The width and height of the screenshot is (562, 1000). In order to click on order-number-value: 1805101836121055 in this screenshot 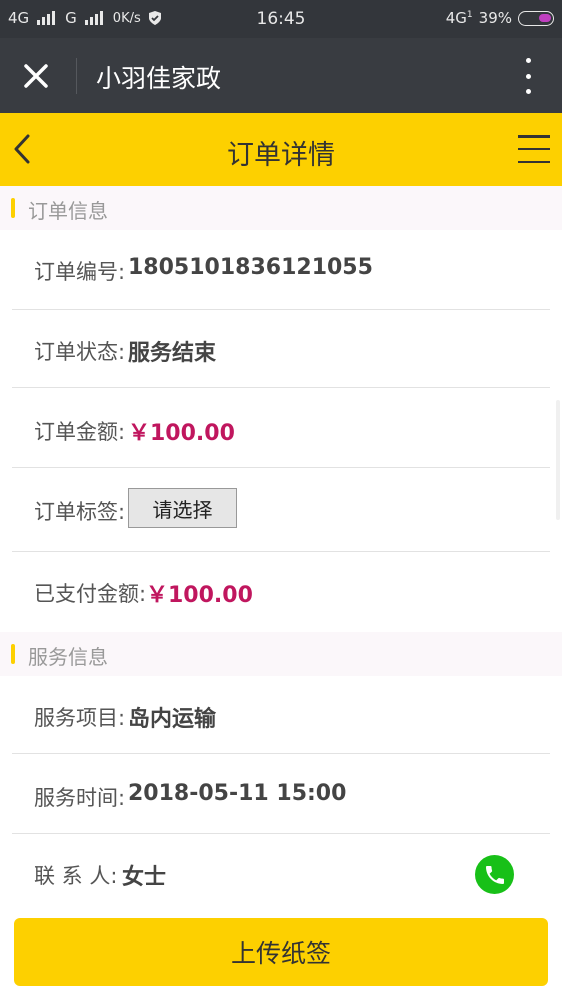, I will do `click(250, 267)`.